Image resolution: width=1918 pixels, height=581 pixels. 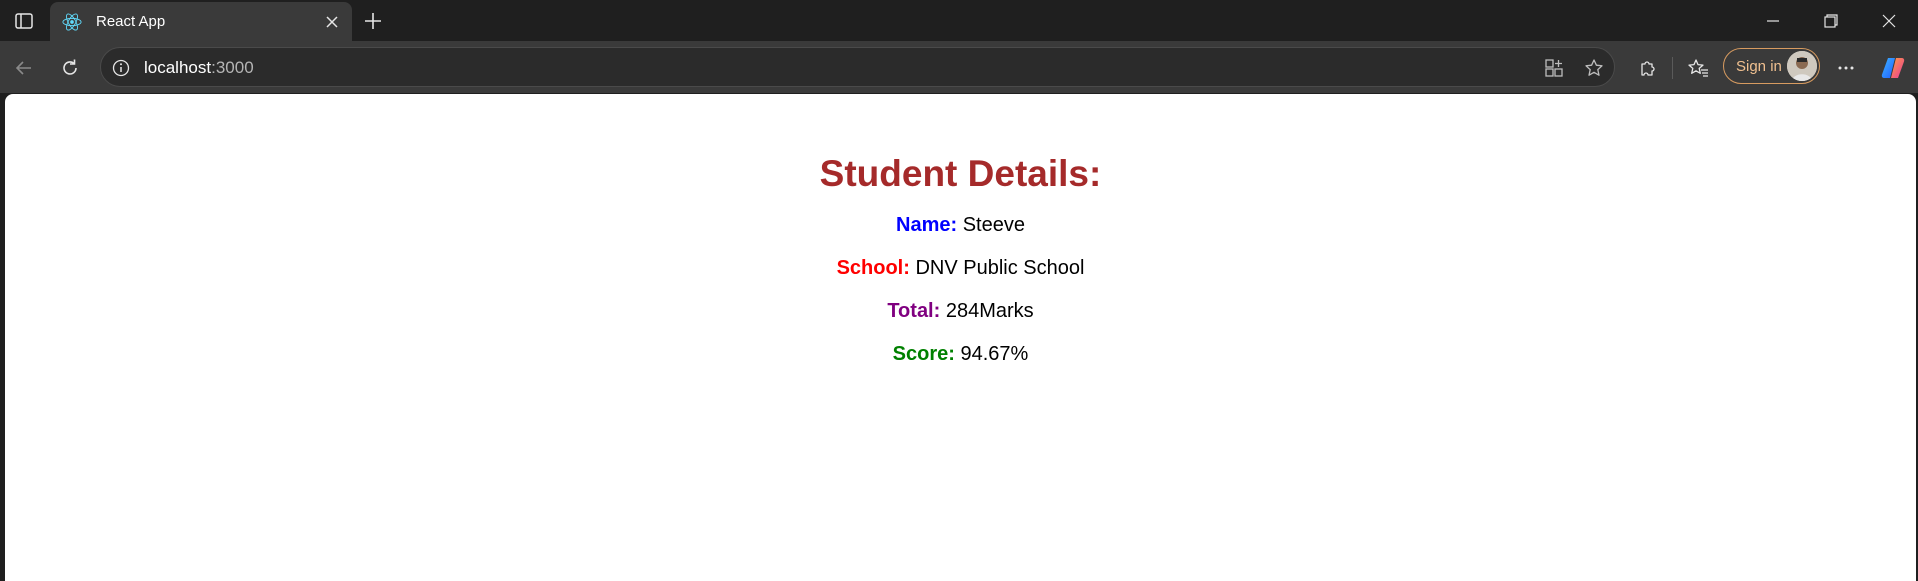 What do you see at coordinates (873, 268) in the screenshot?
I see `detail-label: School:` at bounding box center [873, 268].